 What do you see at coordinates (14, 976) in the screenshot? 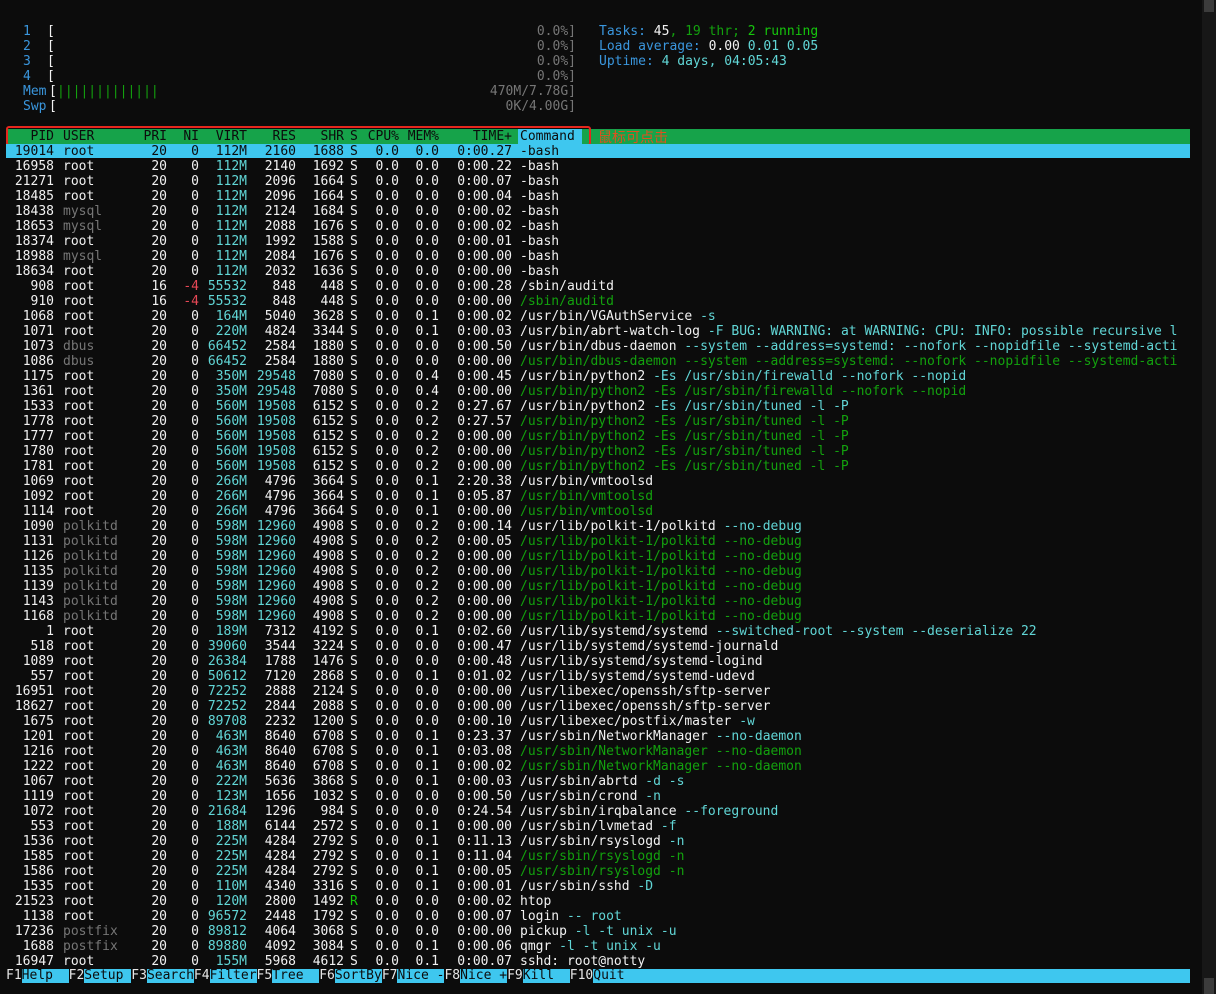
I see `fkey-f1: F1` at bounding box center [14, 976].